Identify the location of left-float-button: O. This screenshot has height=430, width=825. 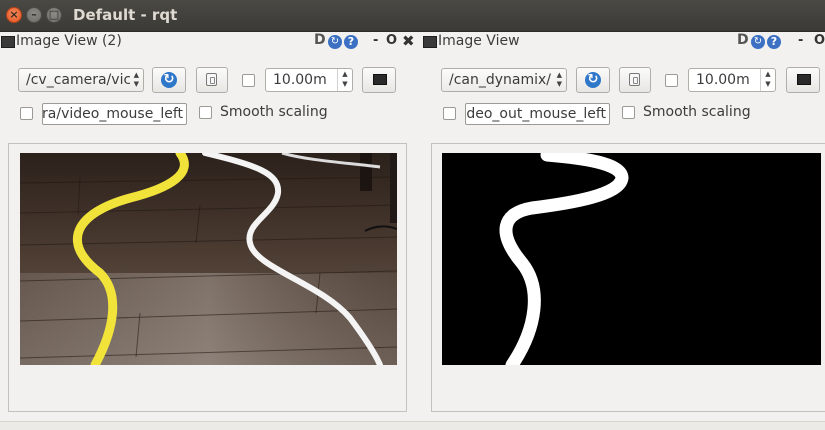
(391, 40).